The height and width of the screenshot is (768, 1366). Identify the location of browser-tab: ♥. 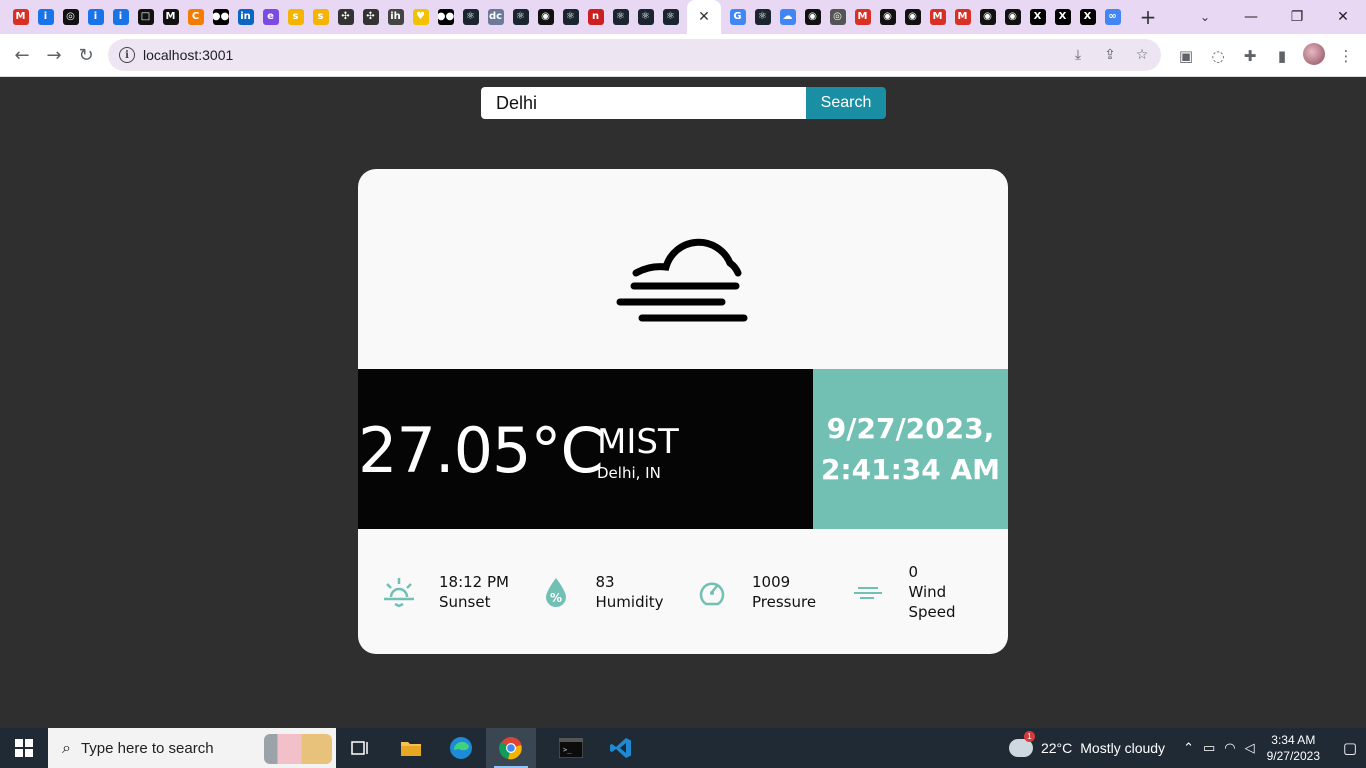
(420, 17).